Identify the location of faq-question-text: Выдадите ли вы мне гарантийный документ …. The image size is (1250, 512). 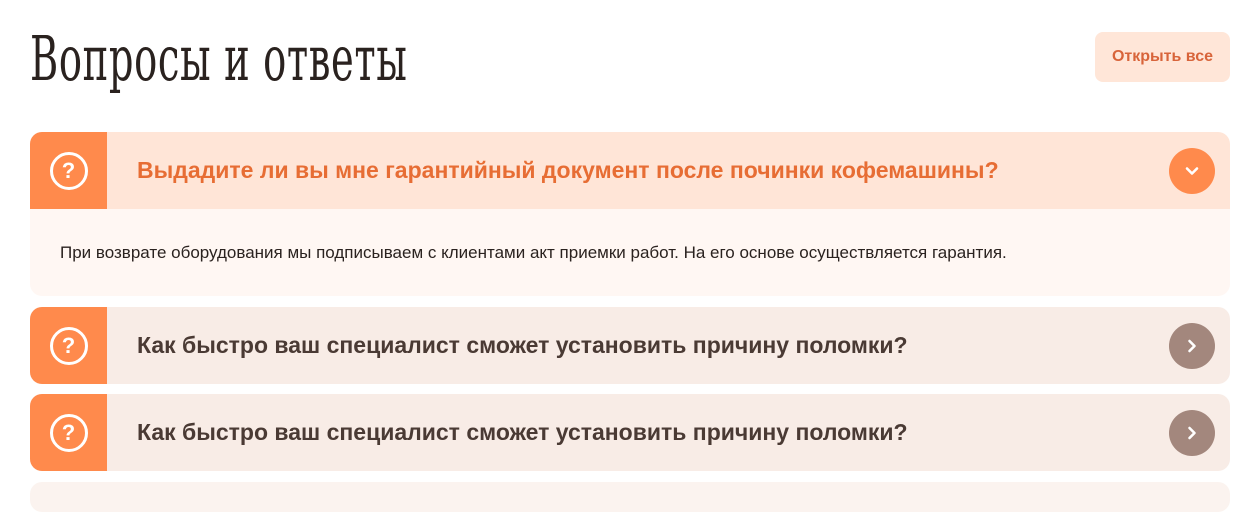
(568, 170).